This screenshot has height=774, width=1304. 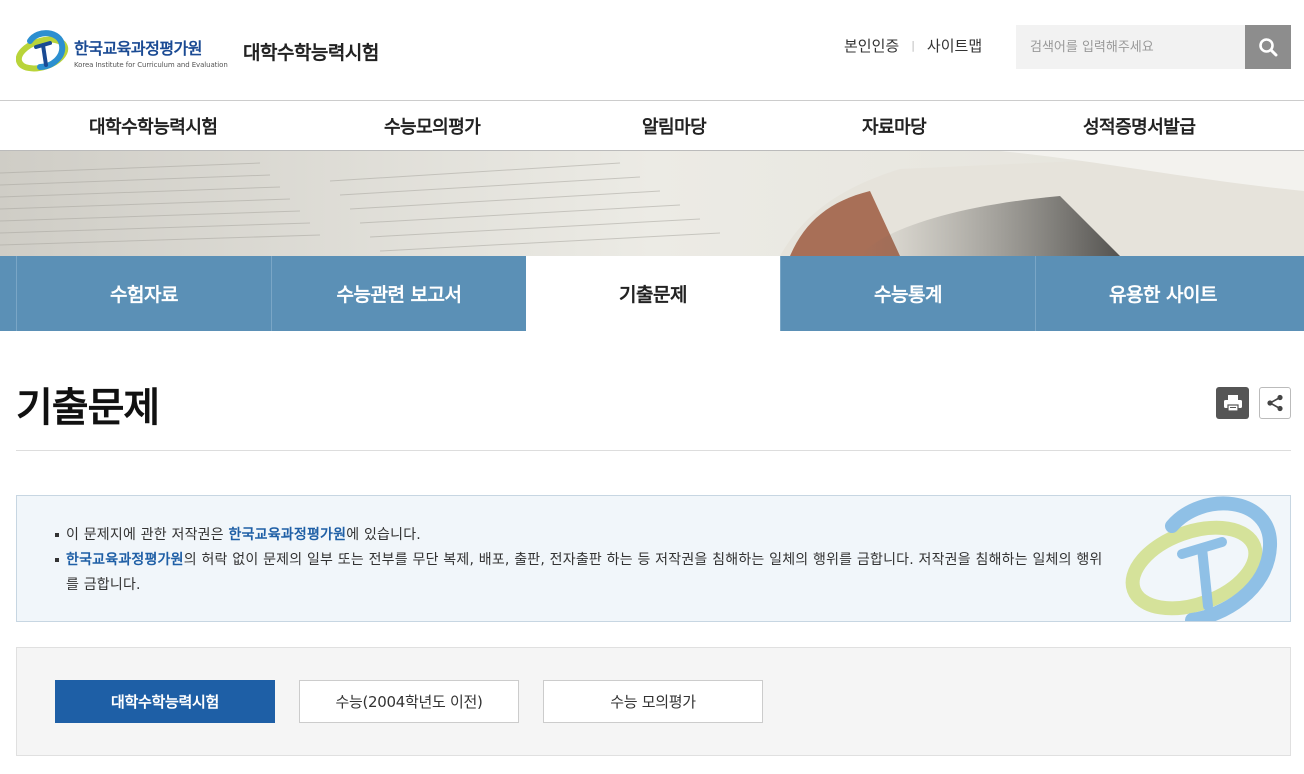 I want to click on exam-type-filter: 대학수학능력시험 수능(2004학년도 이전) 수능 모의평가, so click(x=653, y=701).